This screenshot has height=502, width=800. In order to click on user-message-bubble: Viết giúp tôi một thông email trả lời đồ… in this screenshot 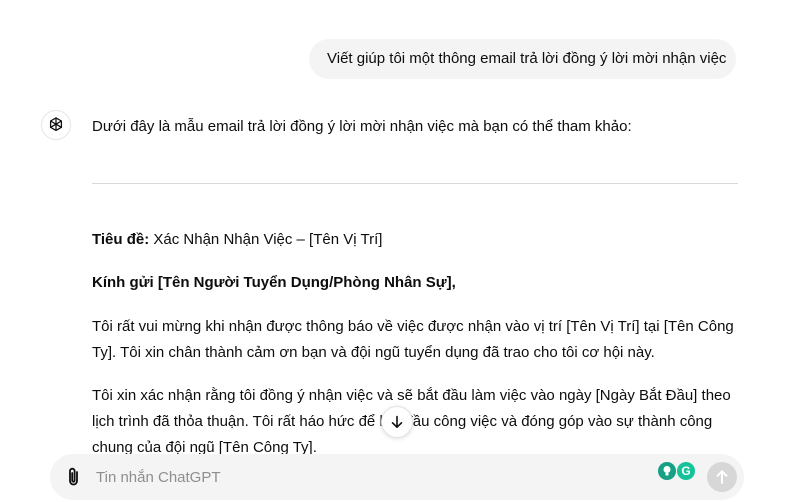, I will do `click(522, 59)`.